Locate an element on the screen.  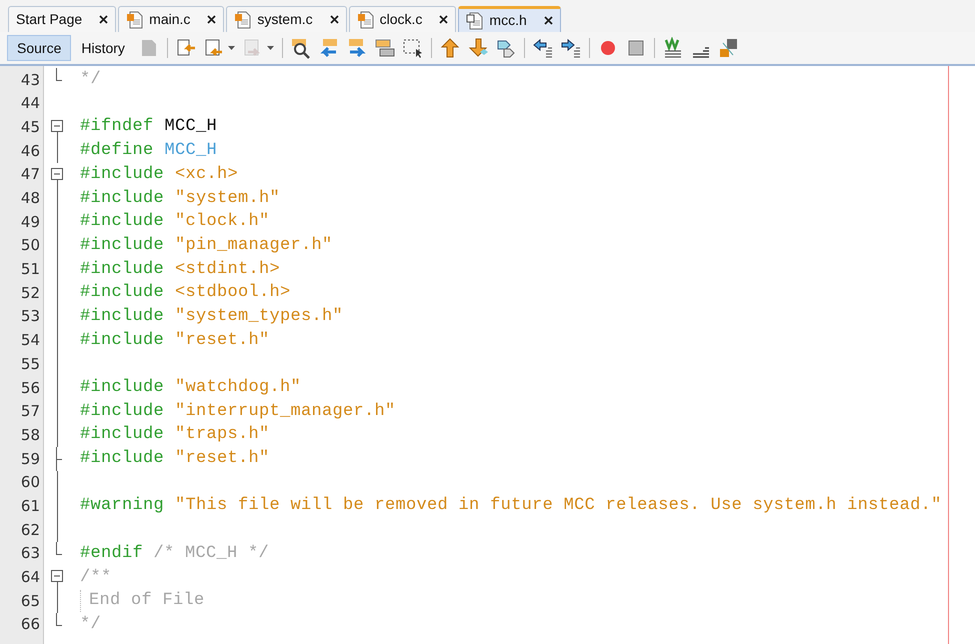
view-tab: Source is located at coordinates (39, 48).